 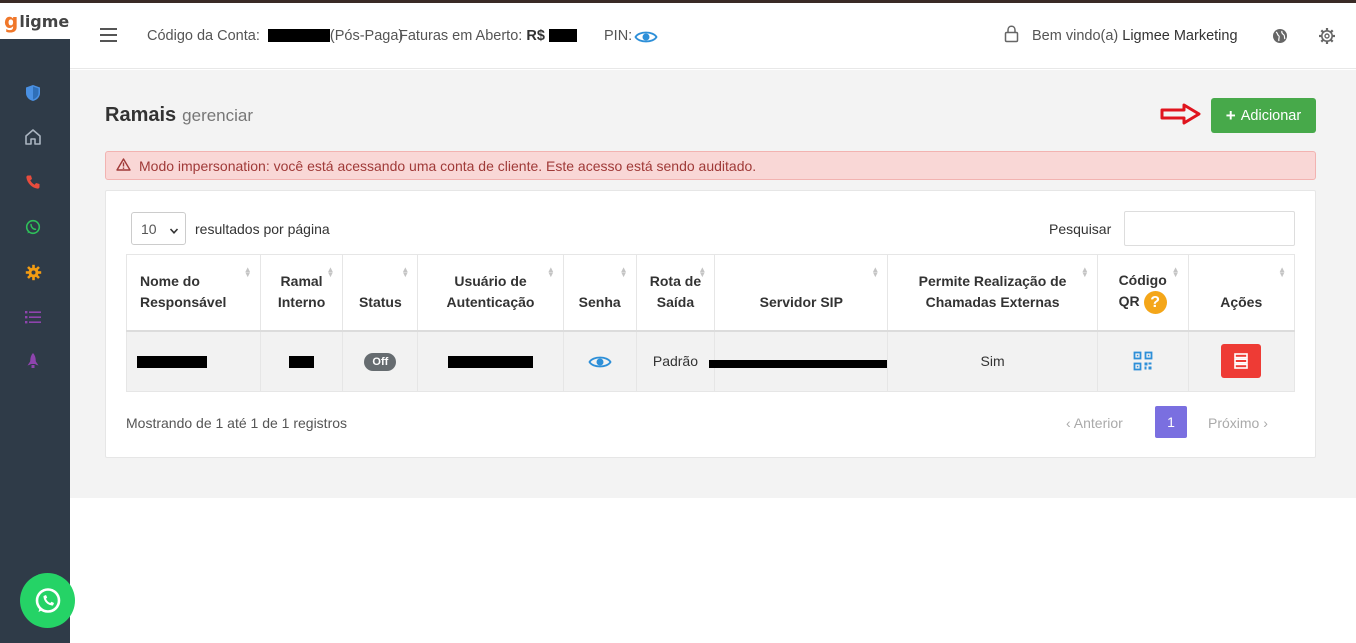 What do you see at coordinates (141, 115) in the screenshot?
I see `page-title-text: Ramais` at bounding box center [141, 115].